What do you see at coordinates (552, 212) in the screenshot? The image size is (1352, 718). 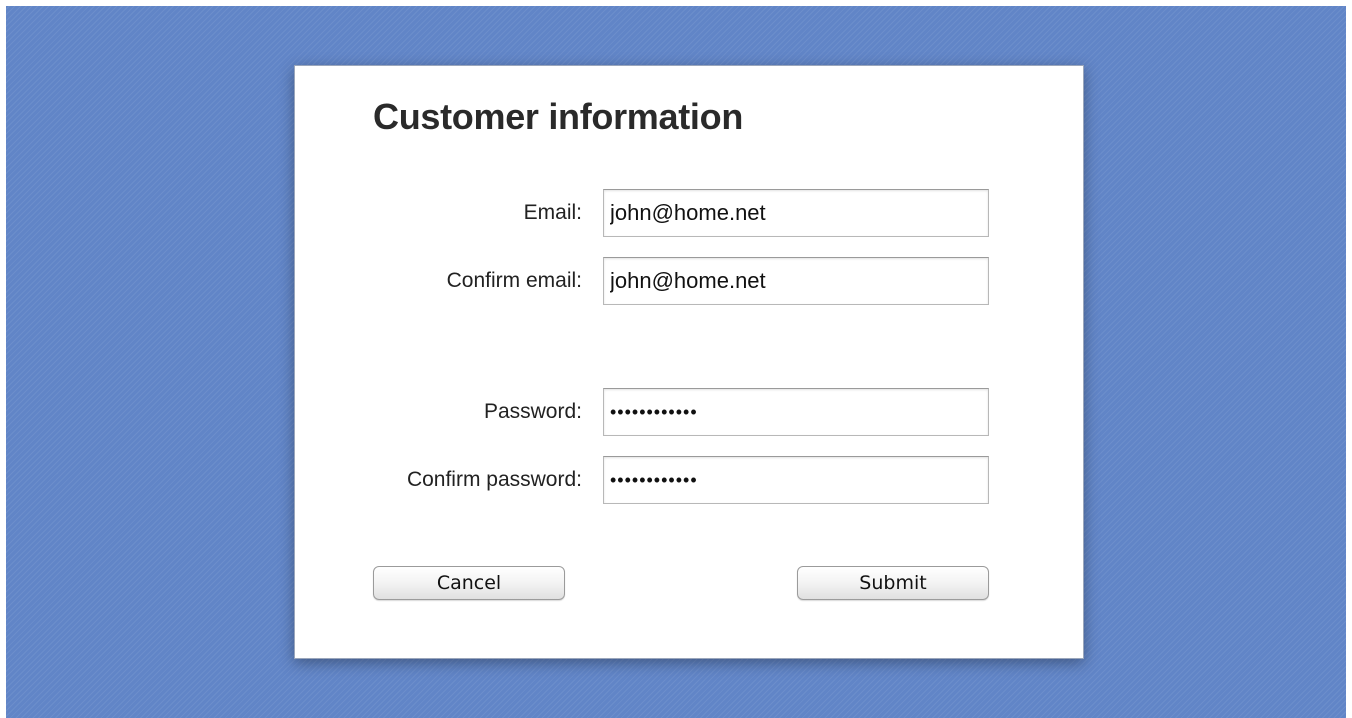 I see `email-label: Email:` at bounding box center [552, 212].